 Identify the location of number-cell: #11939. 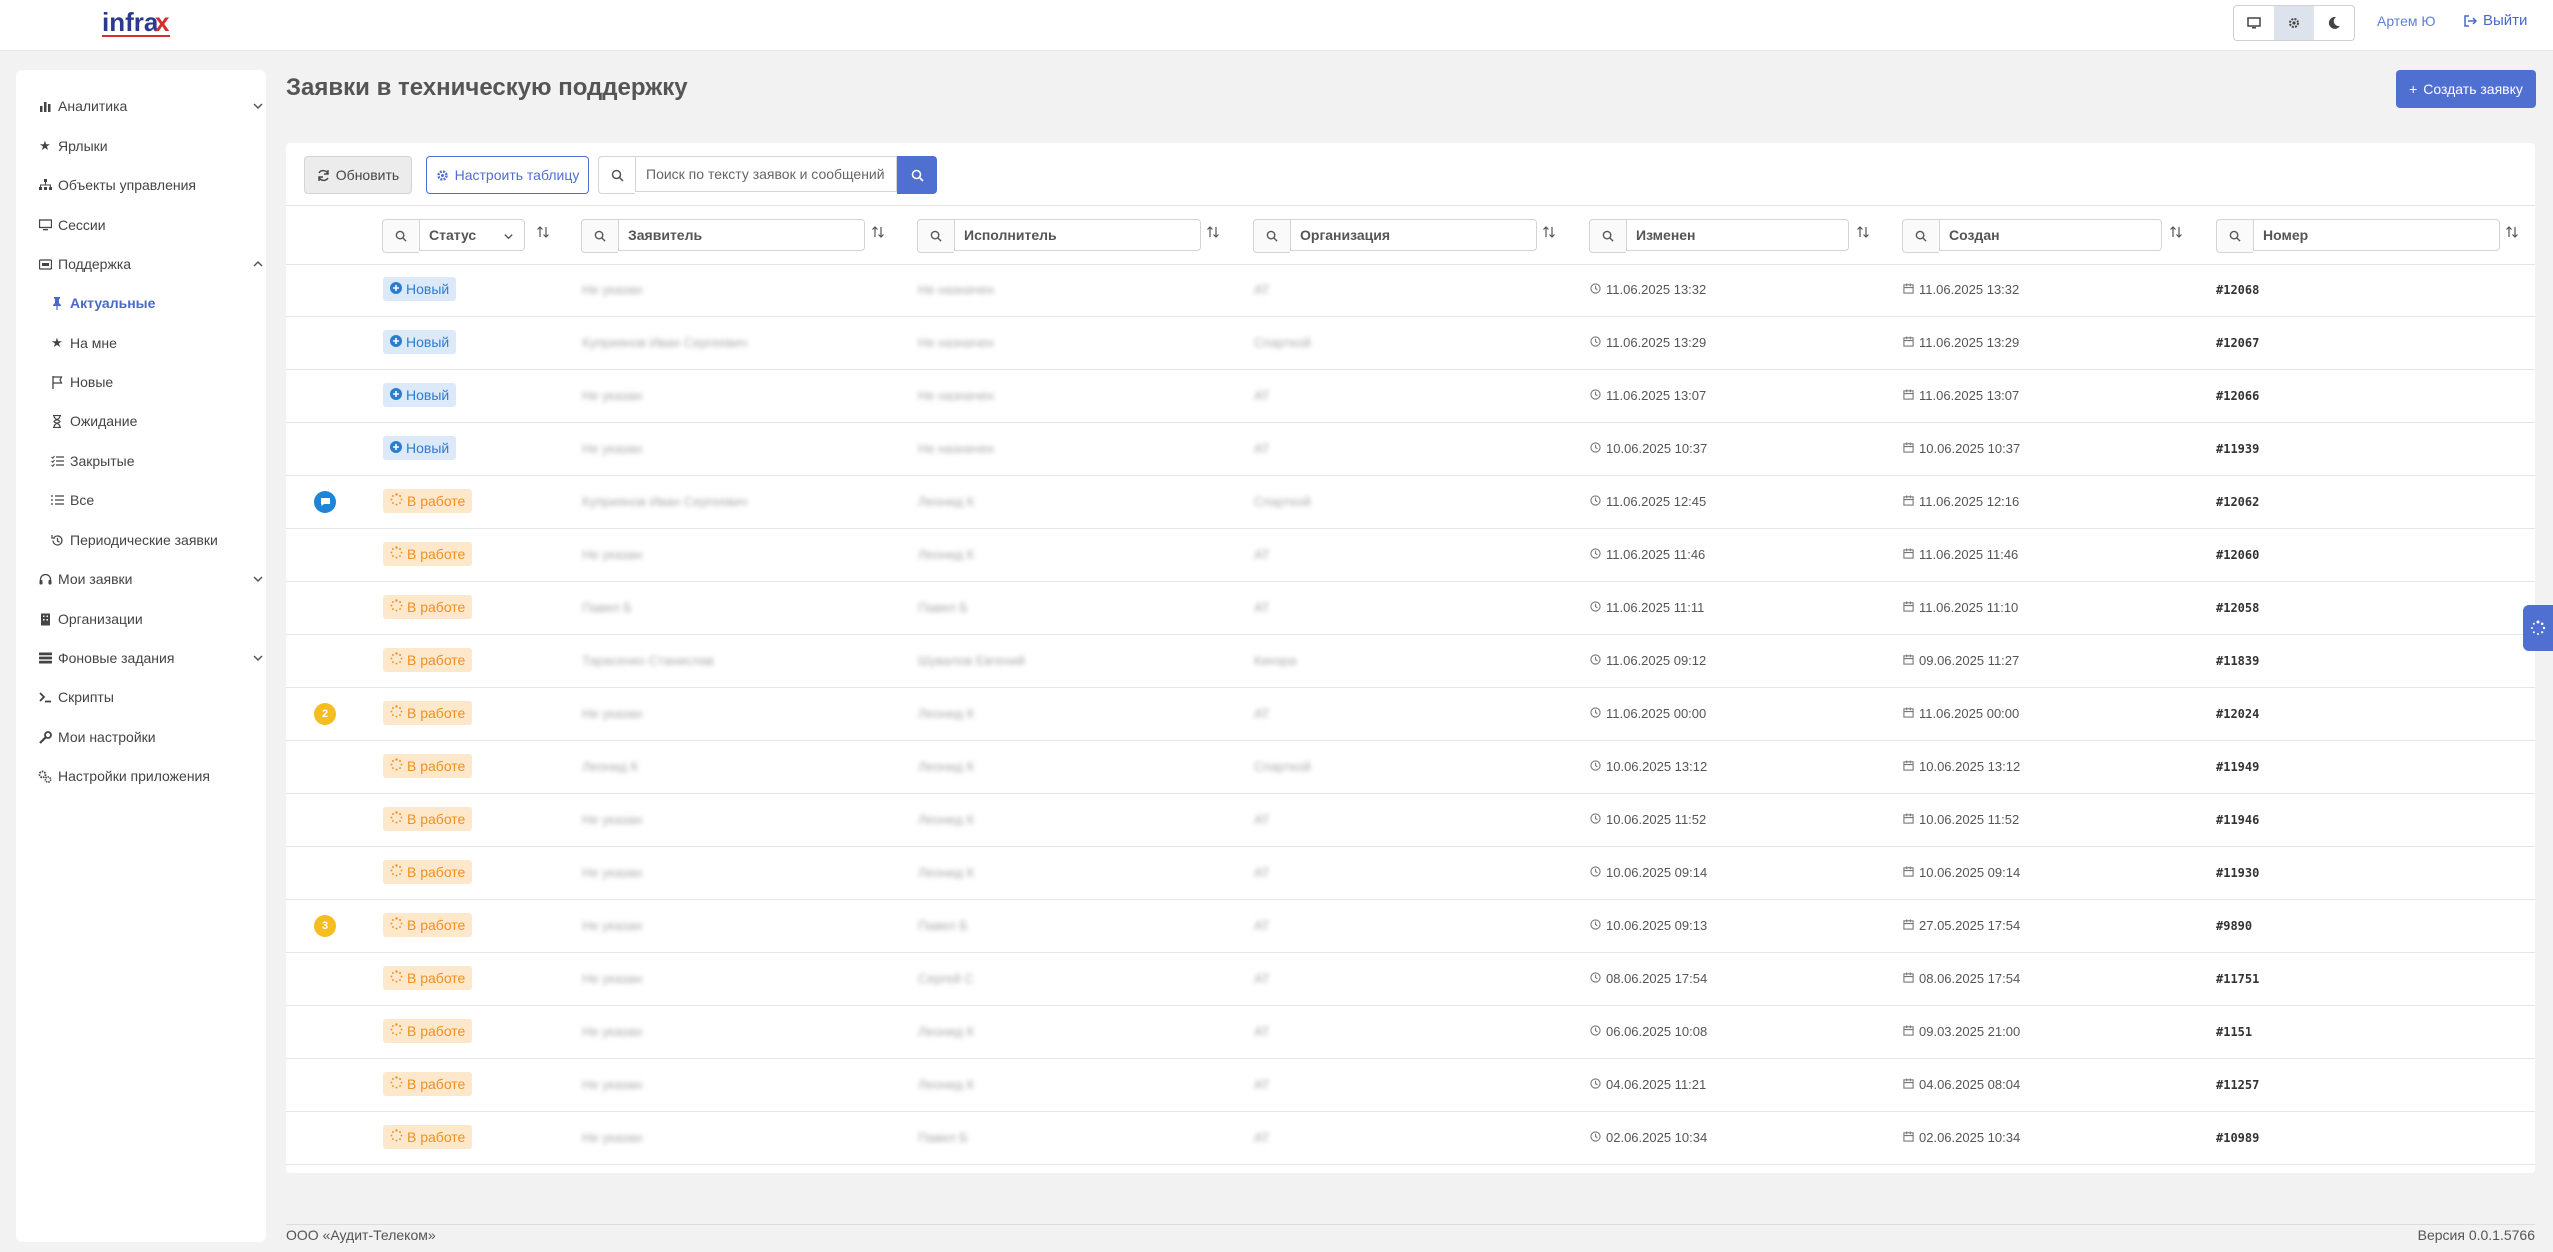
(2237, 449).